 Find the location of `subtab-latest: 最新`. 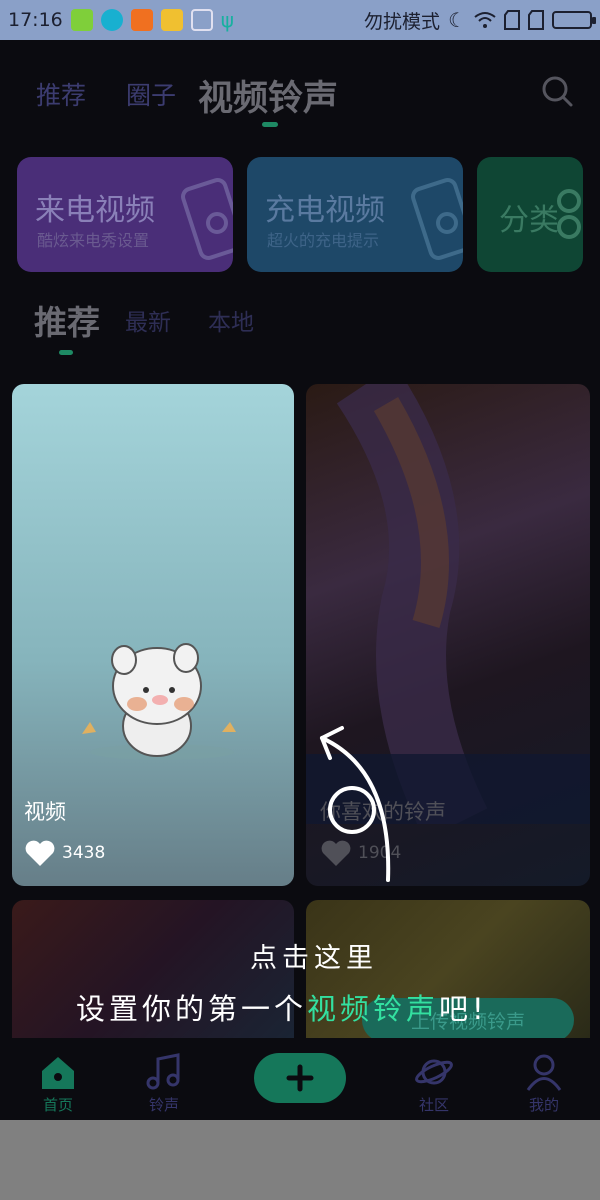

subtab-latest: 最新 is located at coordinates (148, 320).